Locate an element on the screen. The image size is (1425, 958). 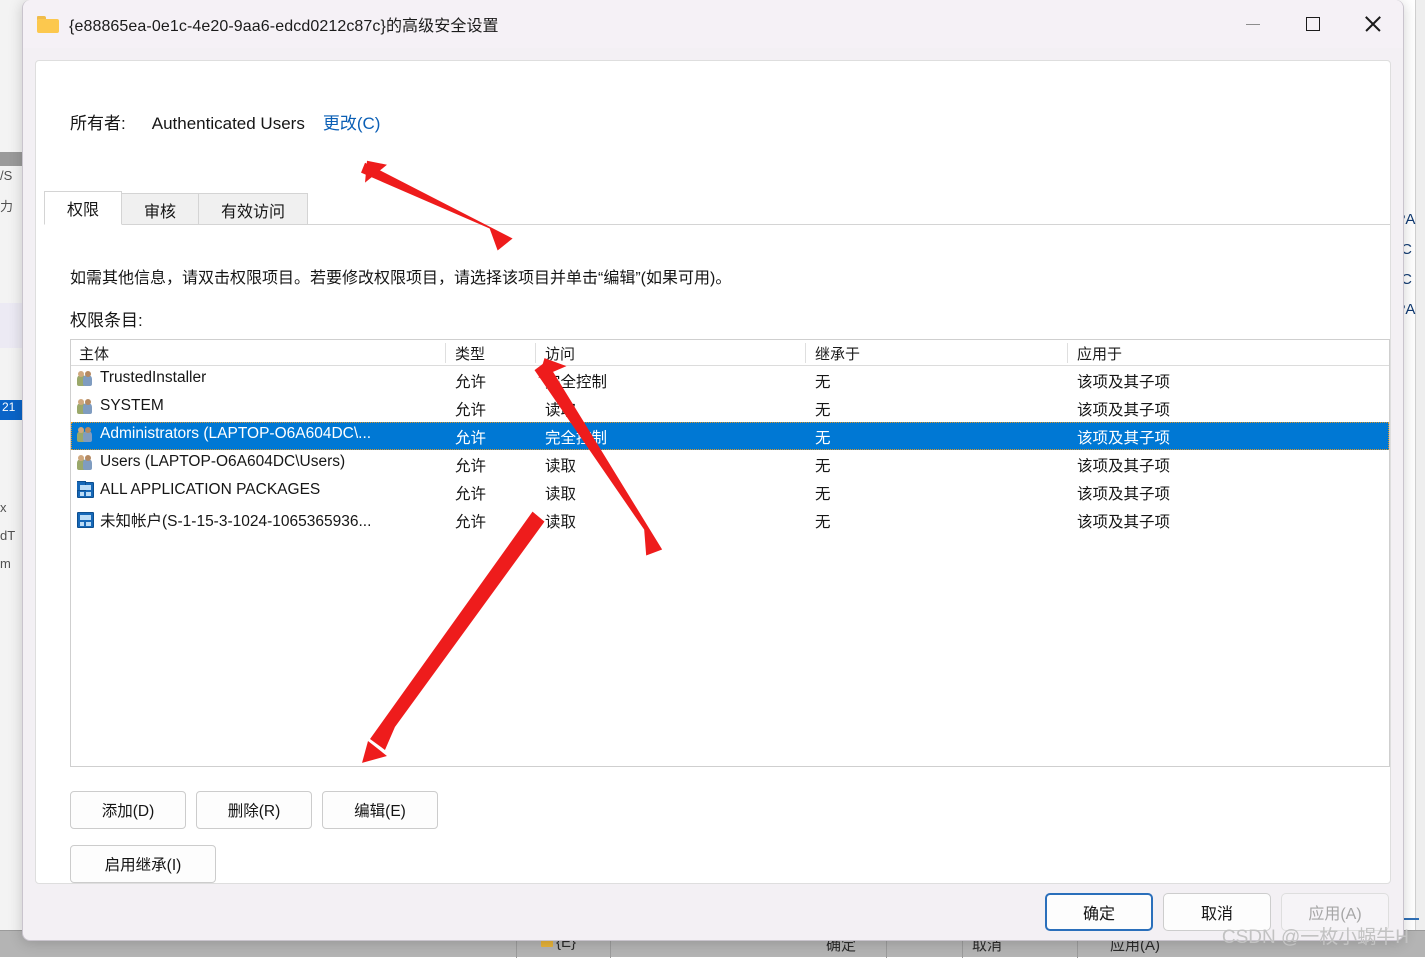
background-right-window is located at coordinates (1420, 478).